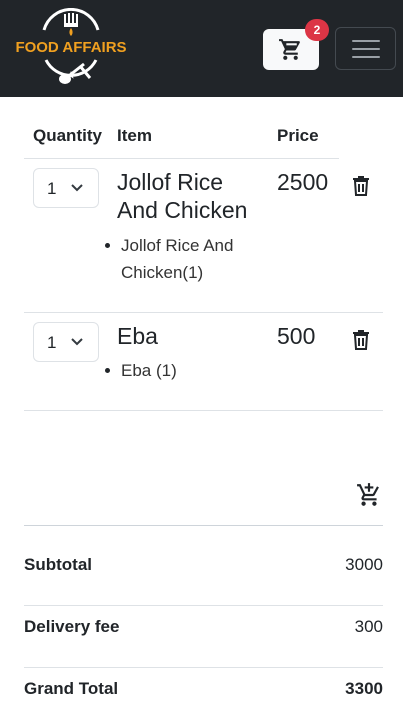 This screenshot has height=725, width=403. What do you see at coordinates (298, 135) in the screenshot?
I see `column-header-price: Price` at bounding box center [298, 135].